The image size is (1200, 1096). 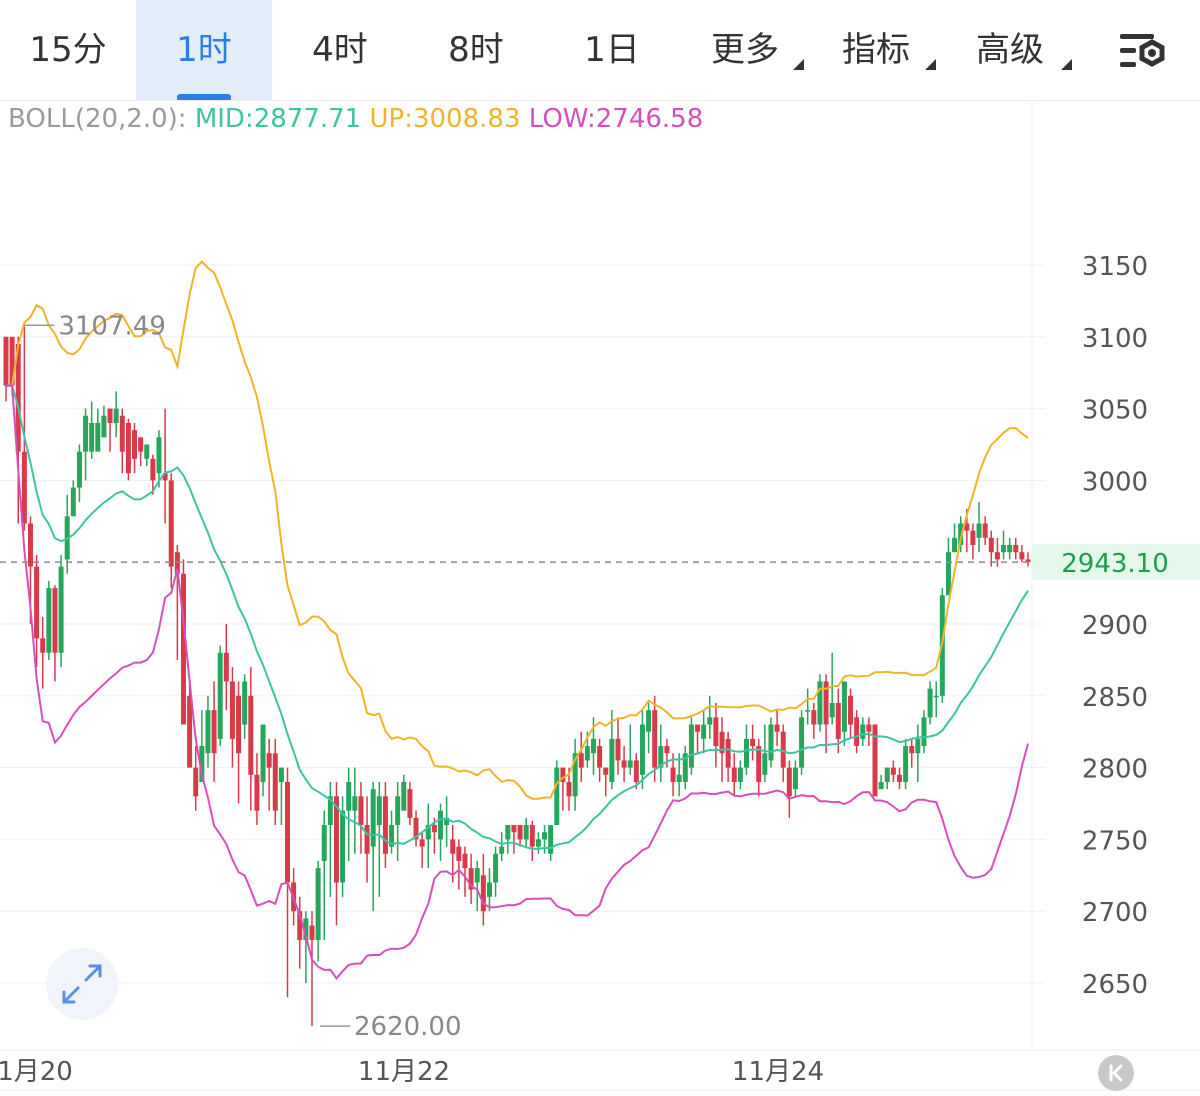 What do you see at coordinates (1142, 51) in the screenshot?
I see `chart-settings-icon` at bounding box center [1142, 51].